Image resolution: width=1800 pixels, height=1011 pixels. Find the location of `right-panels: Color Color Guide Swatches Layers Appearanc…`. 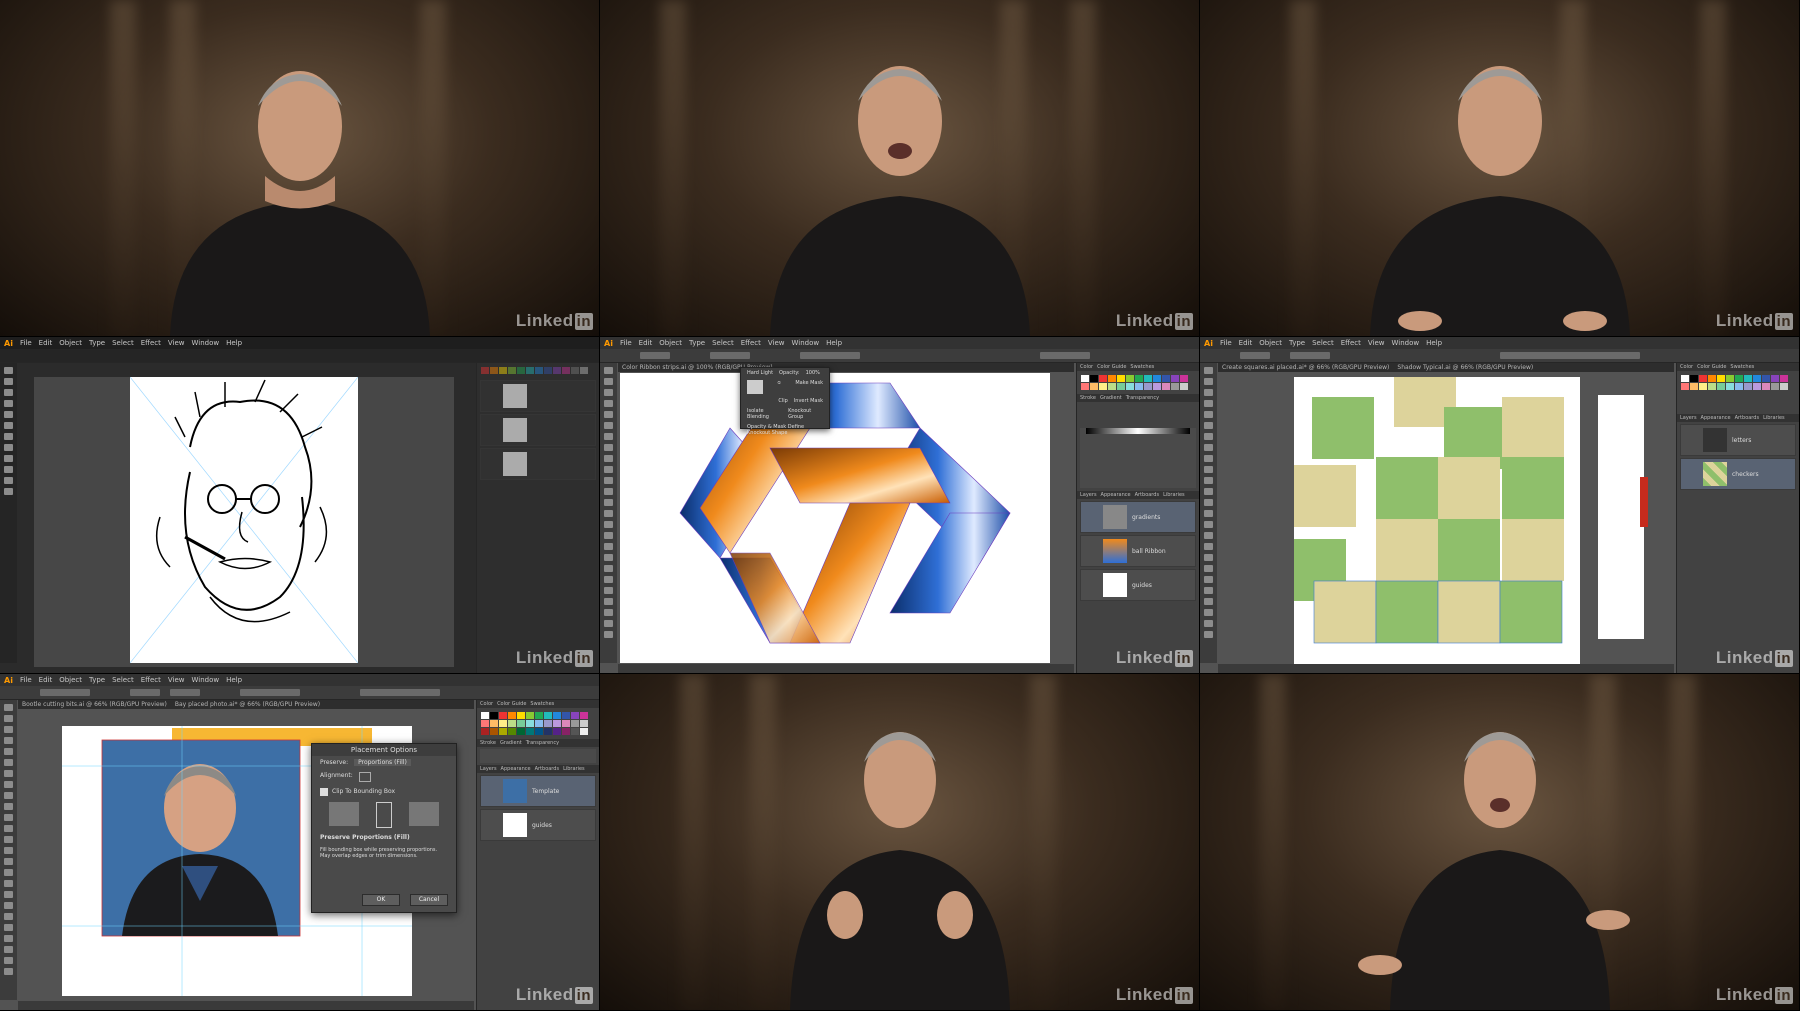

right-panels: Color Color Guide Swatches Layers Appearanc… is located at coordinates (1737, 518).